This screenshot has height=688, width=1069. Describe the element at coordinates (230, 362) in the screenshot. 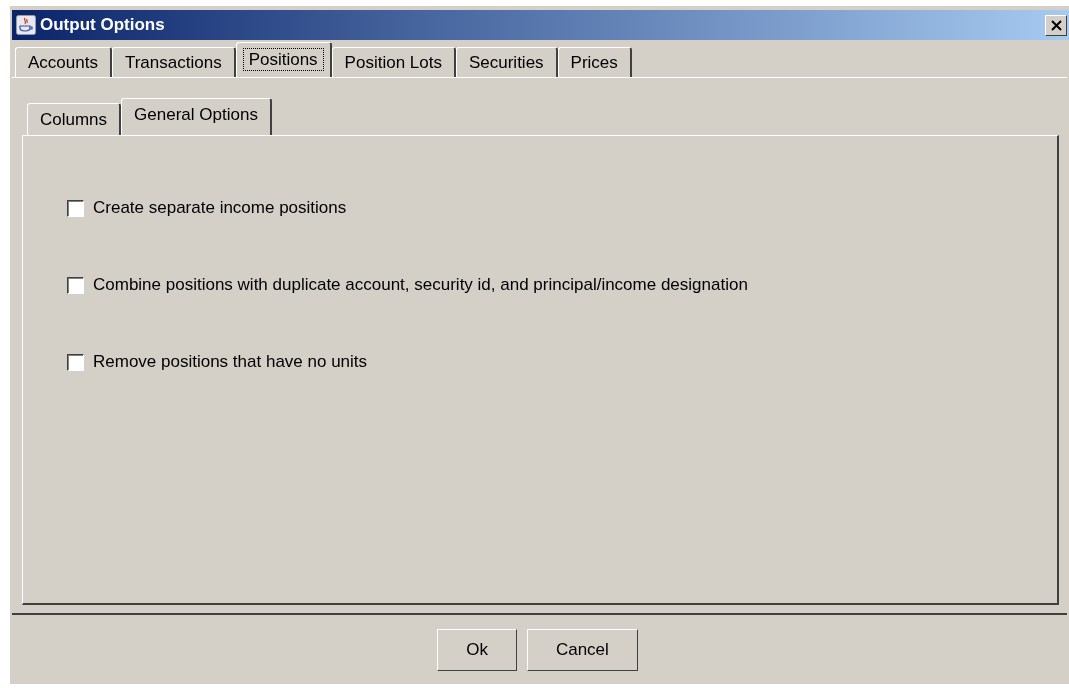

I see `checkbox-label: Remove positions that have no units` at that location.